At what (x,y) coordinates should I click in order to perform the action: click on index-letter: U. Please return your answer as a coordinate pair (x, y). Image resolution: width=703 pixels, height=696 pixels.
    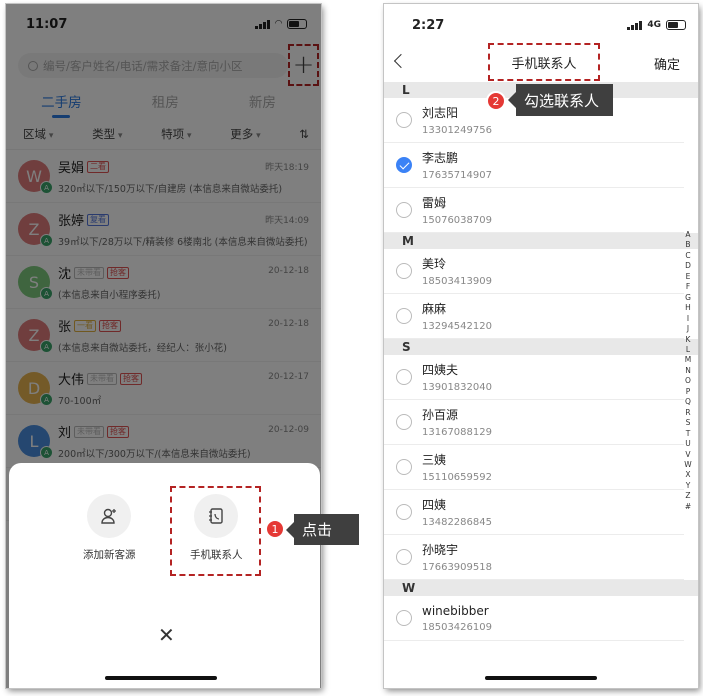
    Looking at the image, I should click on (688, 444).